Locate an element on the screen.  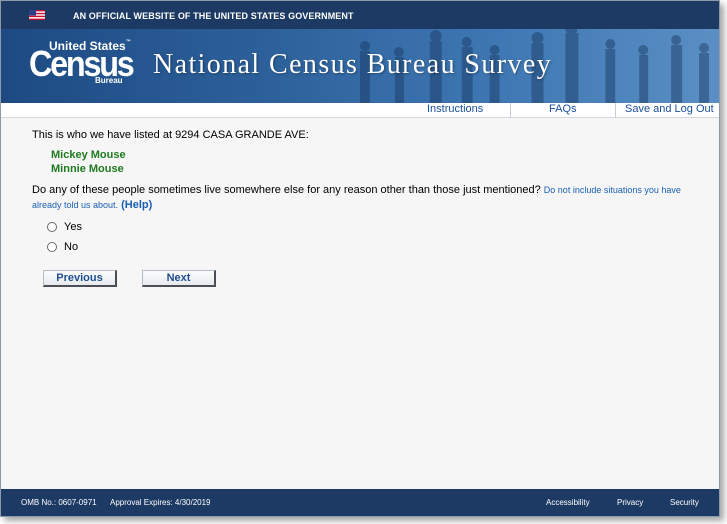
option-yes: Yes is located at coordinates (64, 227).